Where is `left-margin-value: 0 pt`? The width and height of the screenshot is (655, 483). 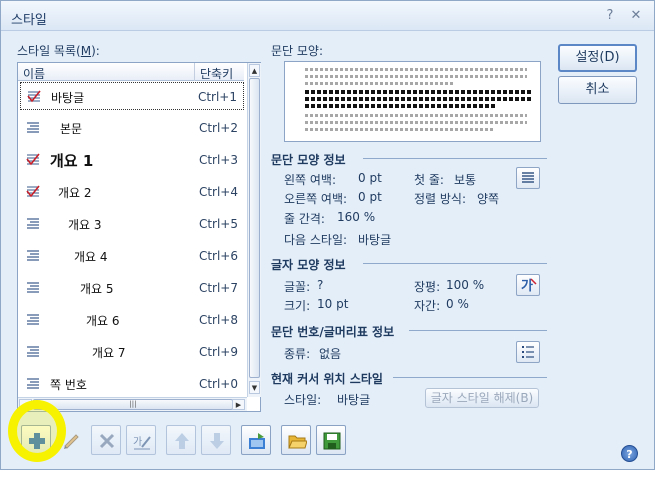 left-margin-value: 0 pt is located at coordinates (370, 178).